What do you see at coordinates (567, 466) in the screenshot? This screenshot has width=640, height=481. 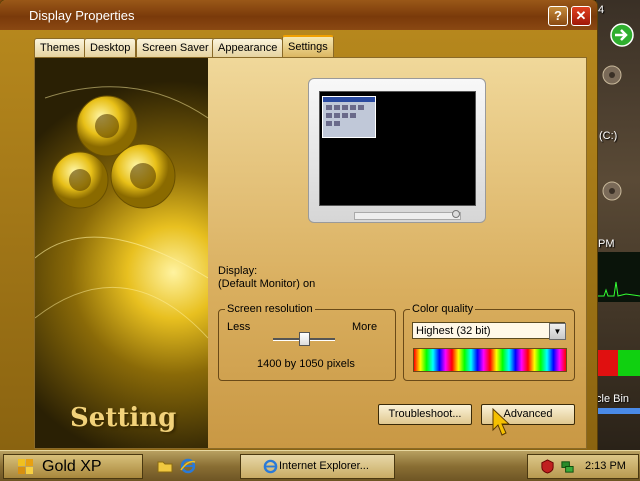 I see `network-icon` at bounding box center [567, 466].